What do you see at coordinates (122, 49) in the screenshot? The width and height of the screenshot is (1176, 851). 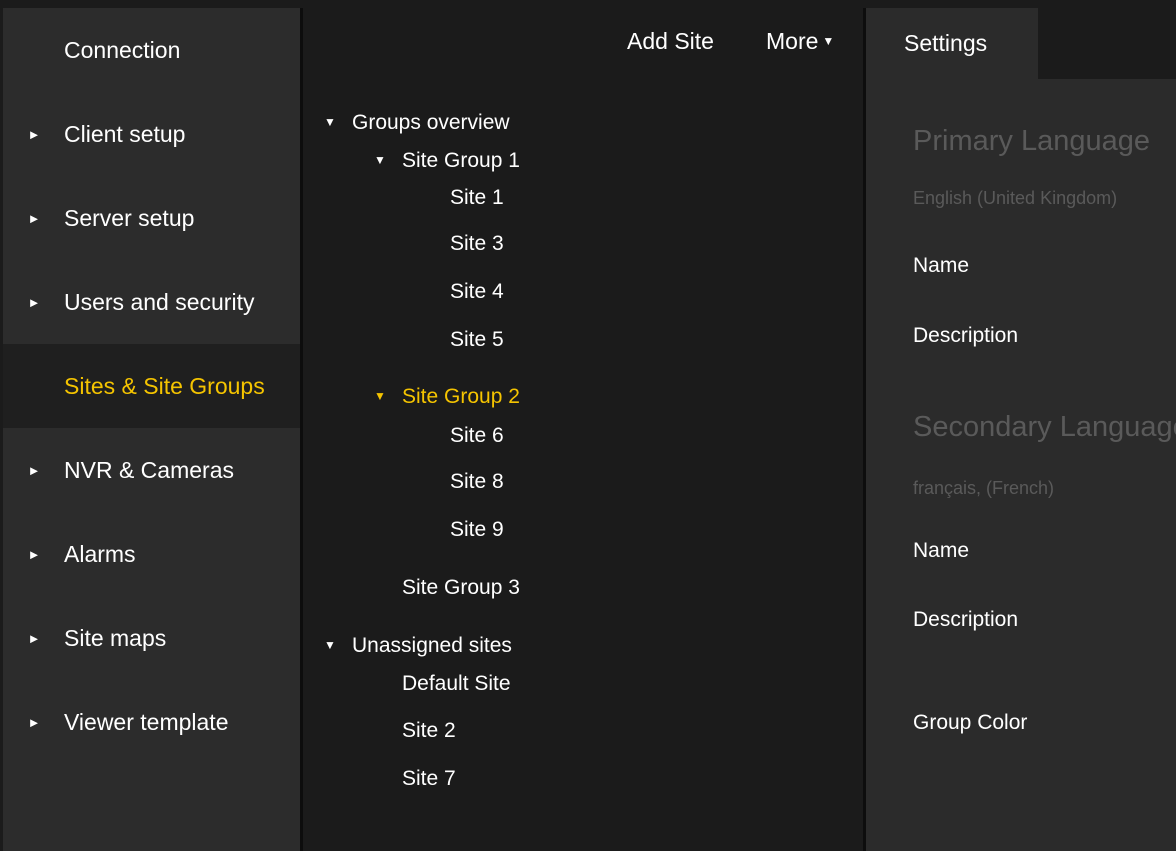 I see `sidebar-item-label: Connection` at bounding box center [122, 49].